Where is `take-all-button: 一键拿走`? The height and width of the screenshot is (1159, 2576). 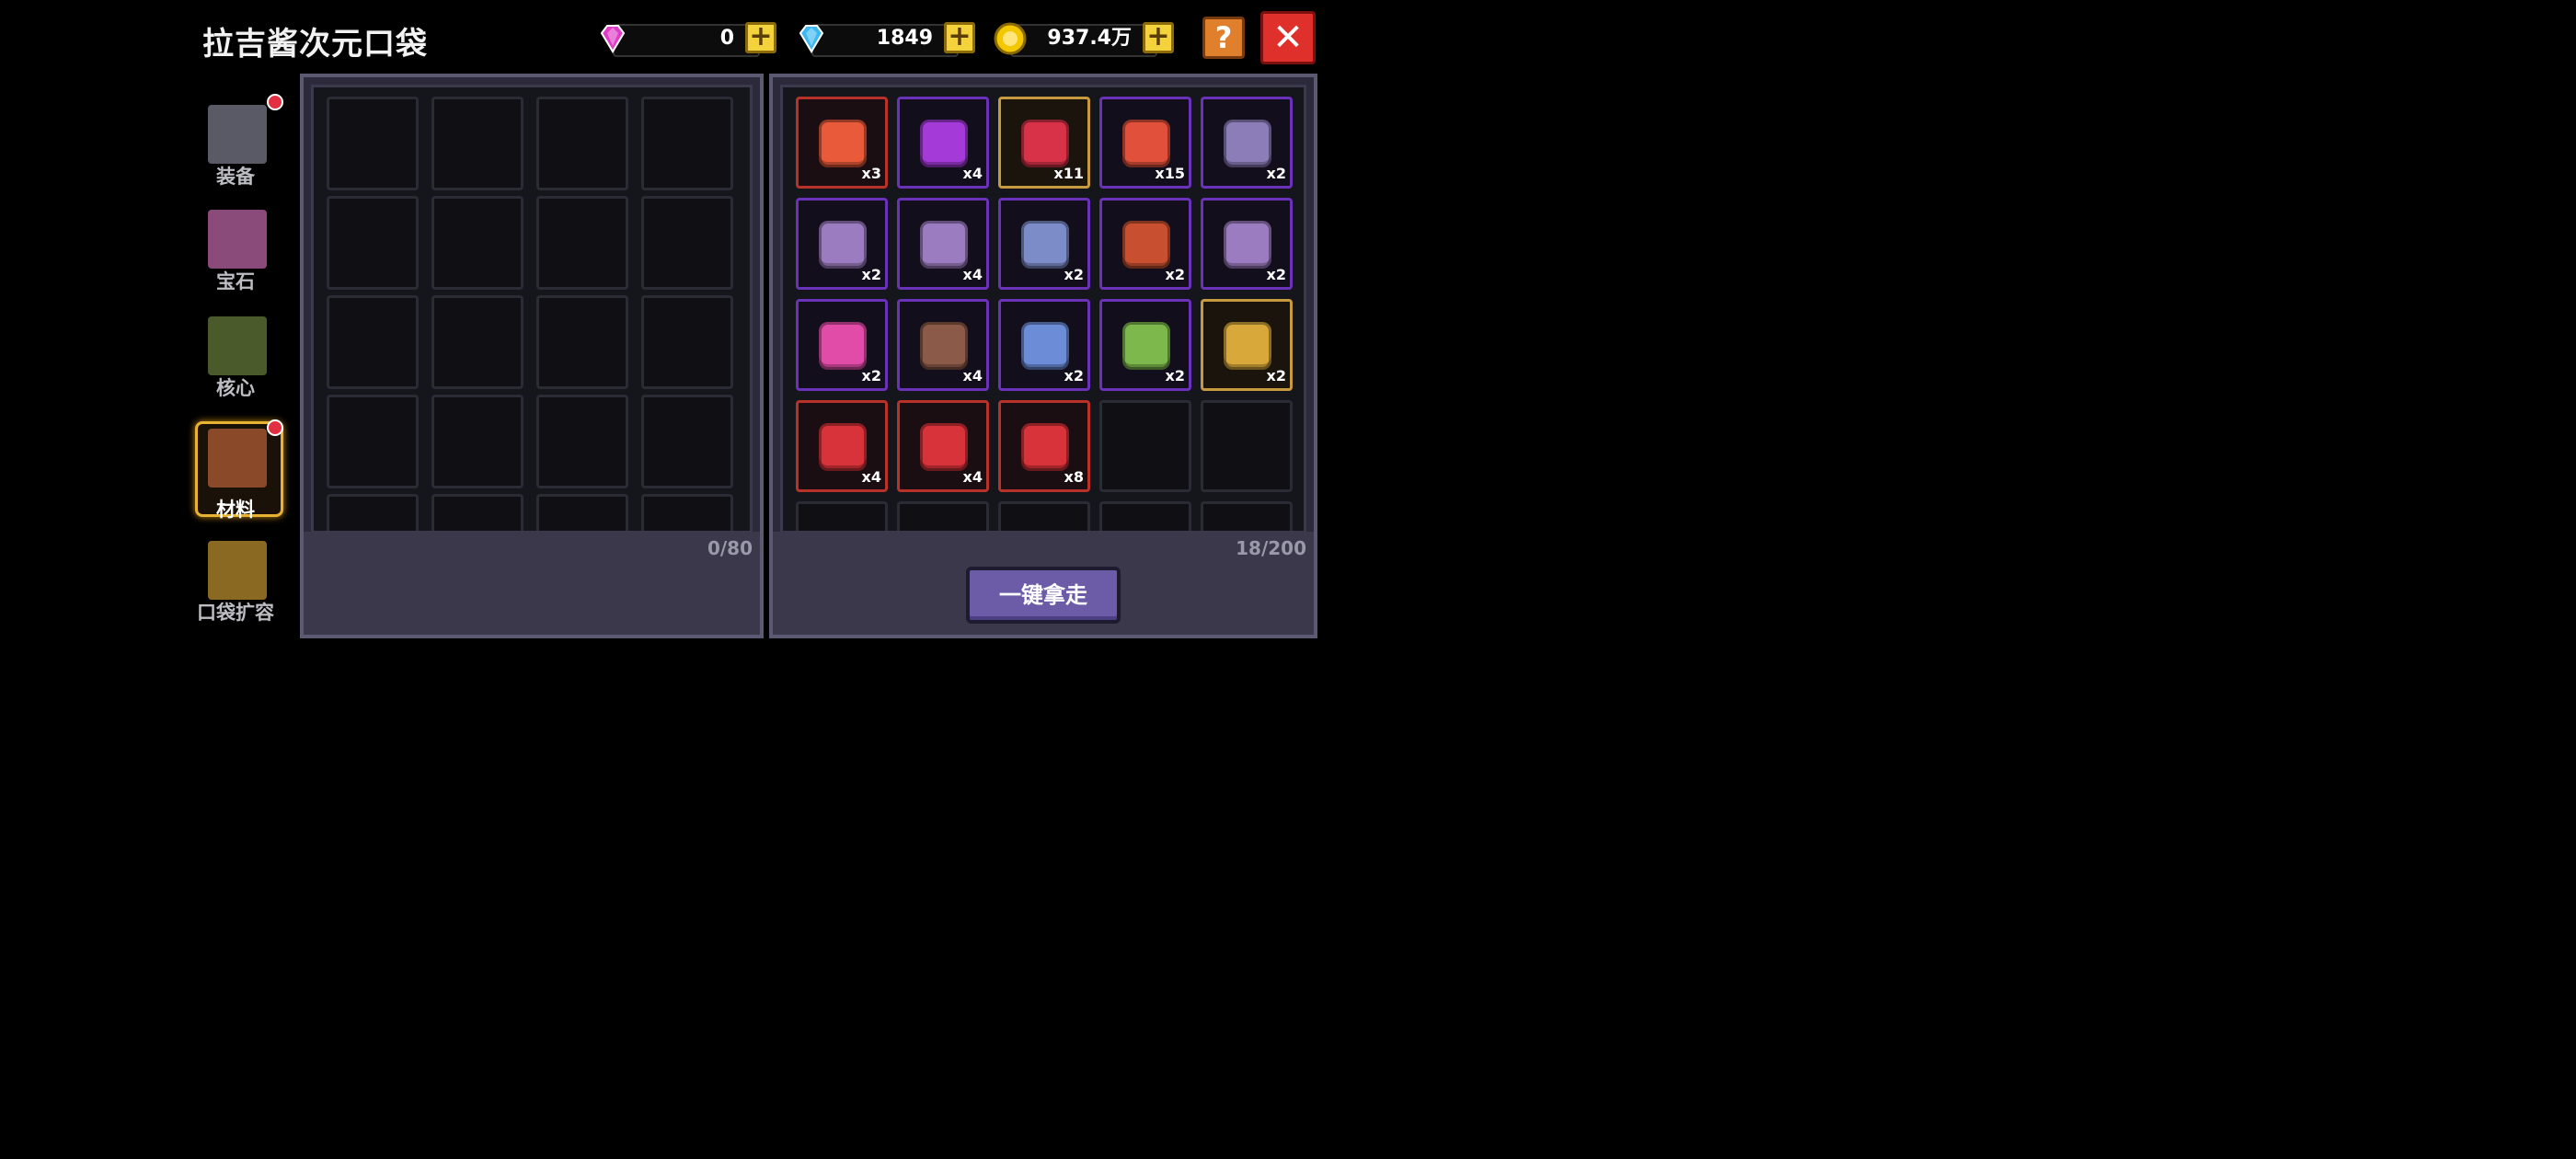 take-all-button: 一键拿走 is located at coordinates (1043, 595).